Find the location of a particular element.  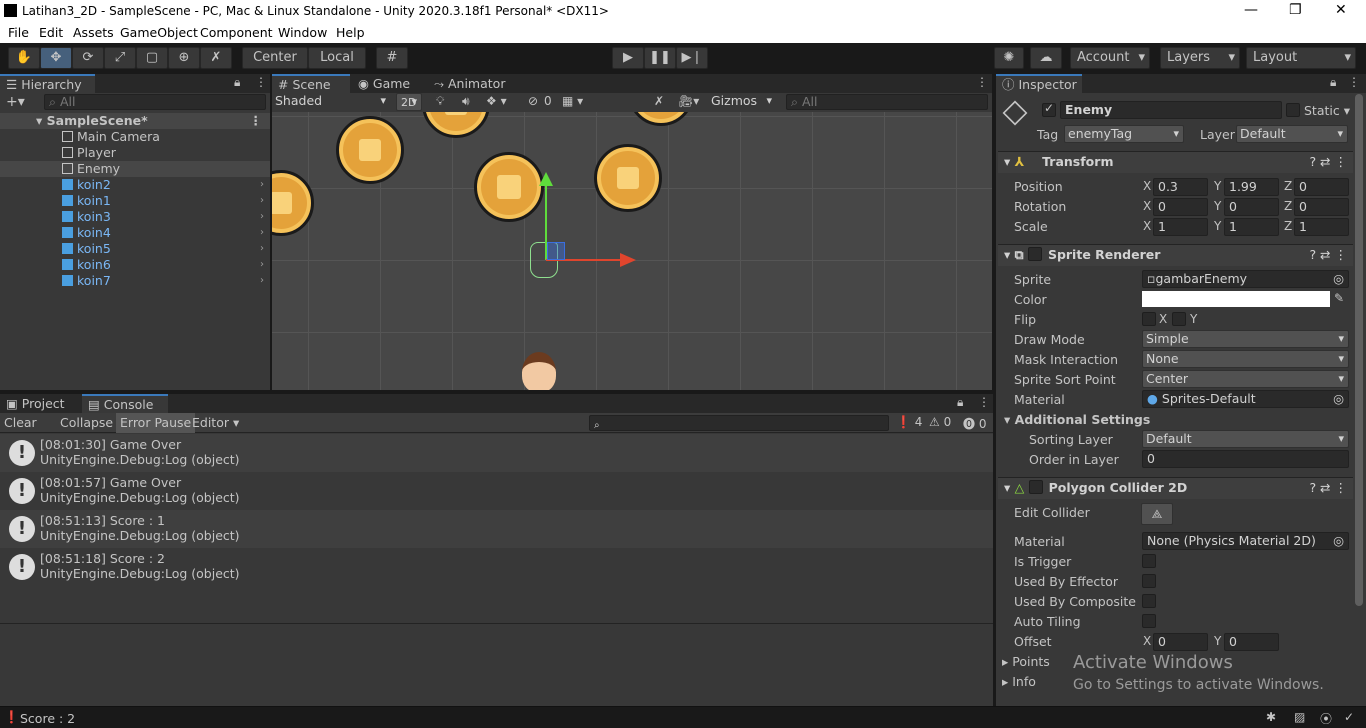

list-item: koin2 › is located at coordinates (135, 185).